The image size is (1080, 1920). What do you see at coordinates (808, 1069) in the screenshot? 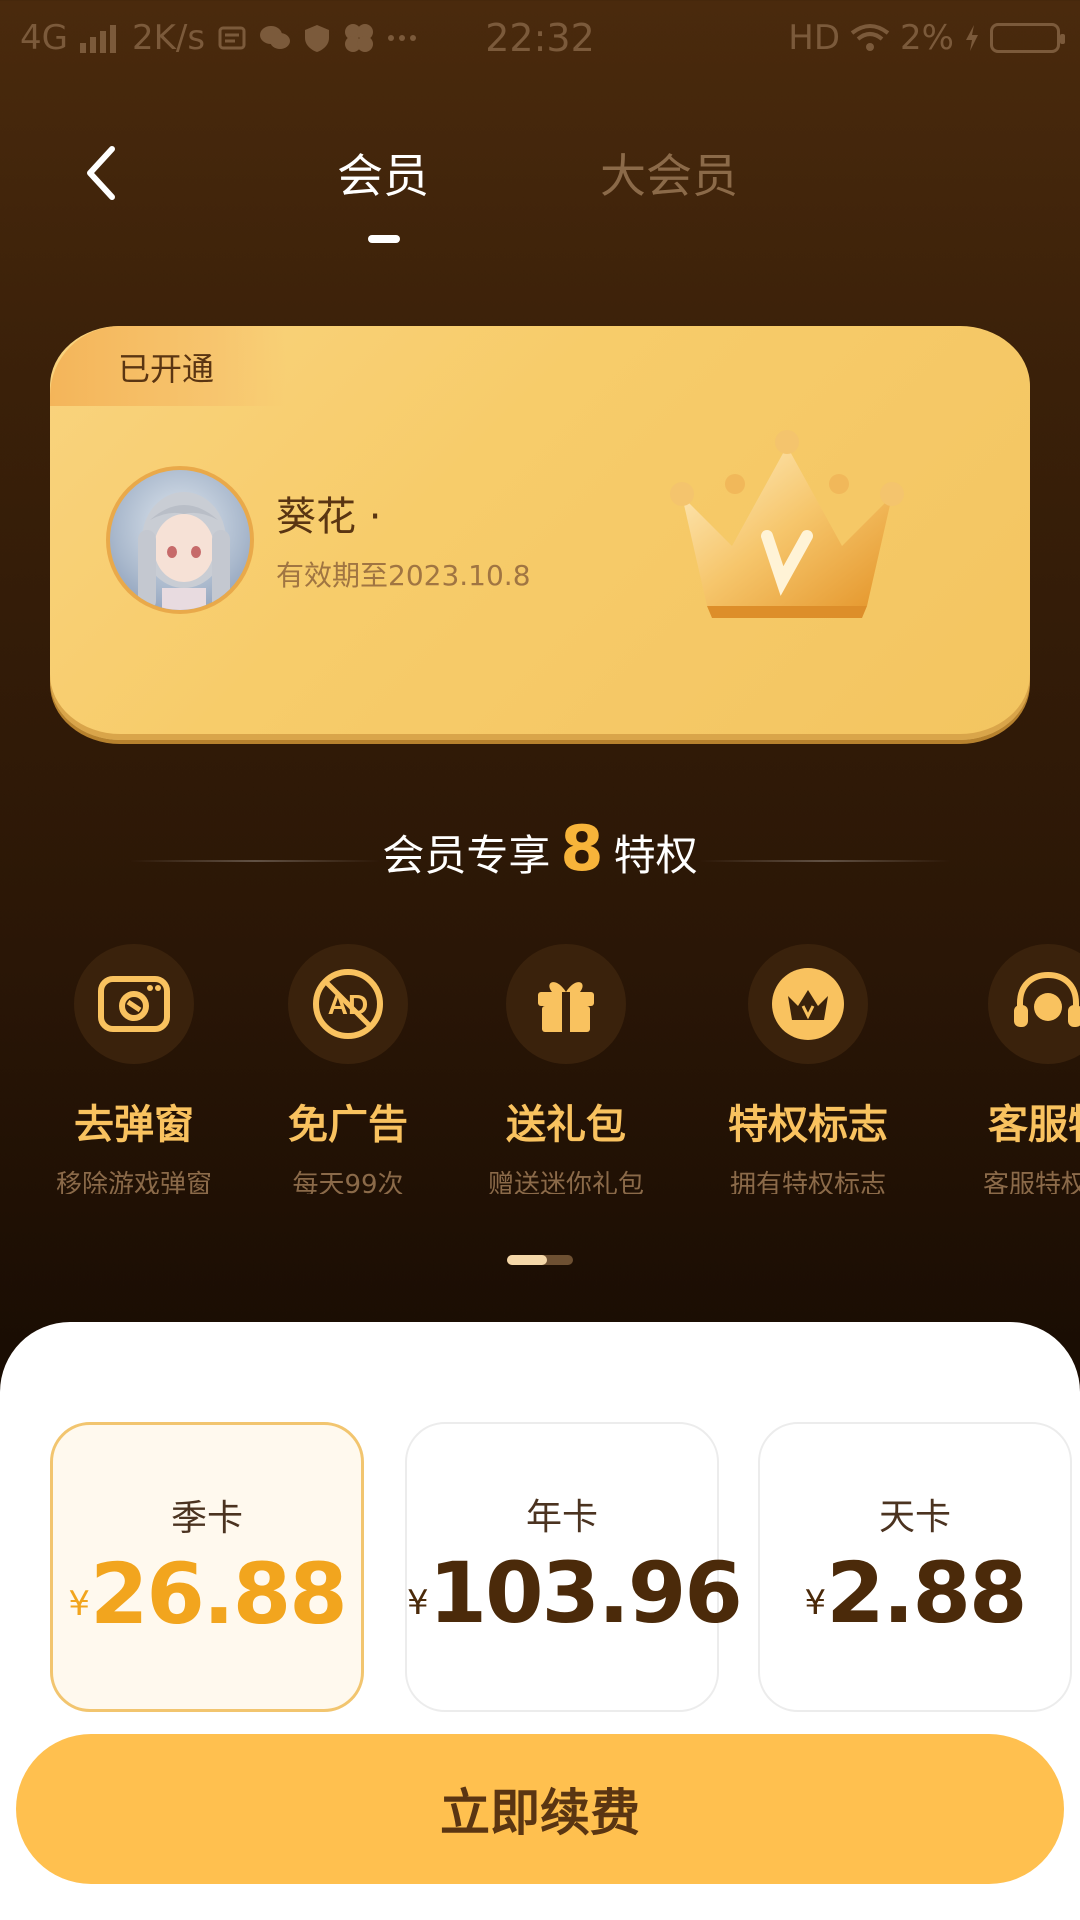
I see `feature-item-badge: 特权标志 拥有特权标志` at bounding box center [808, 1069].